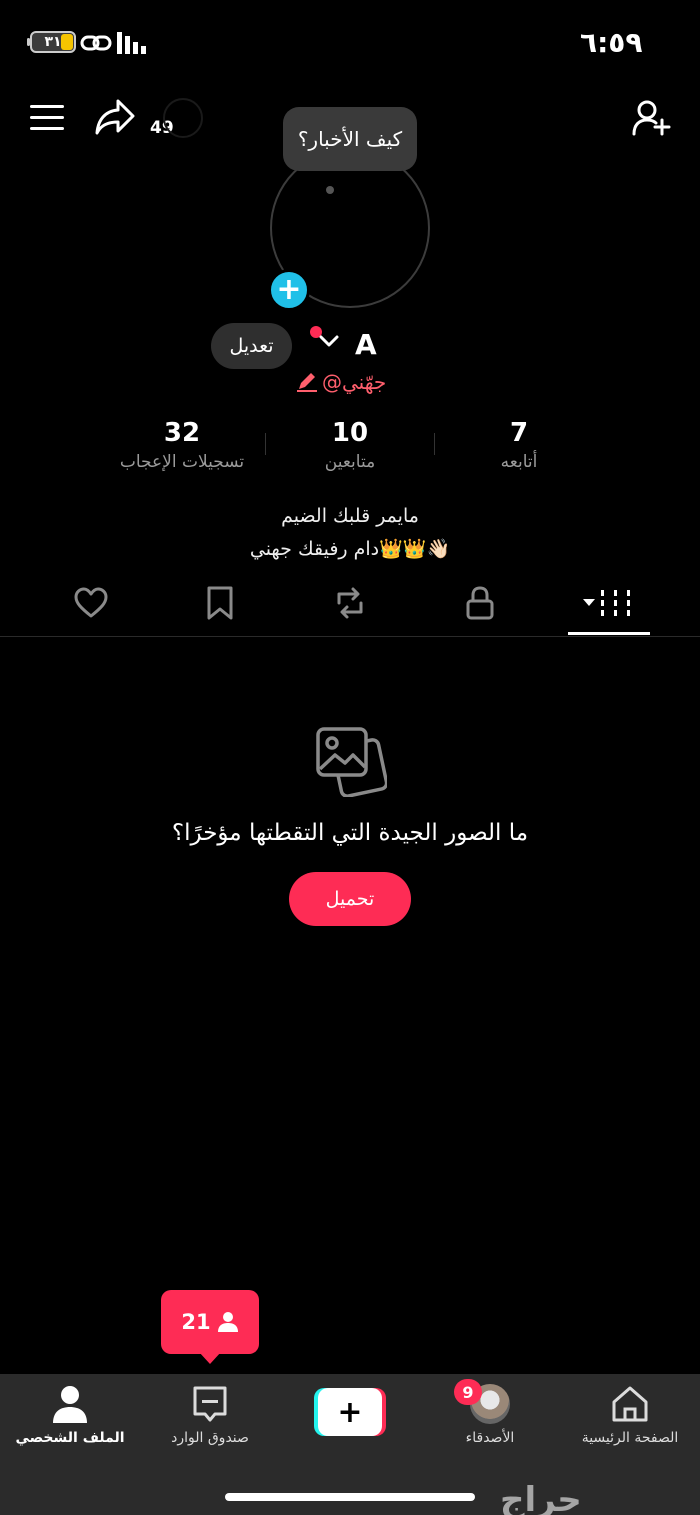 This screenshot has width=700, height=1515. I want to click on bio-line-1: مايمر قلبك الضيم, so click(350, 516).